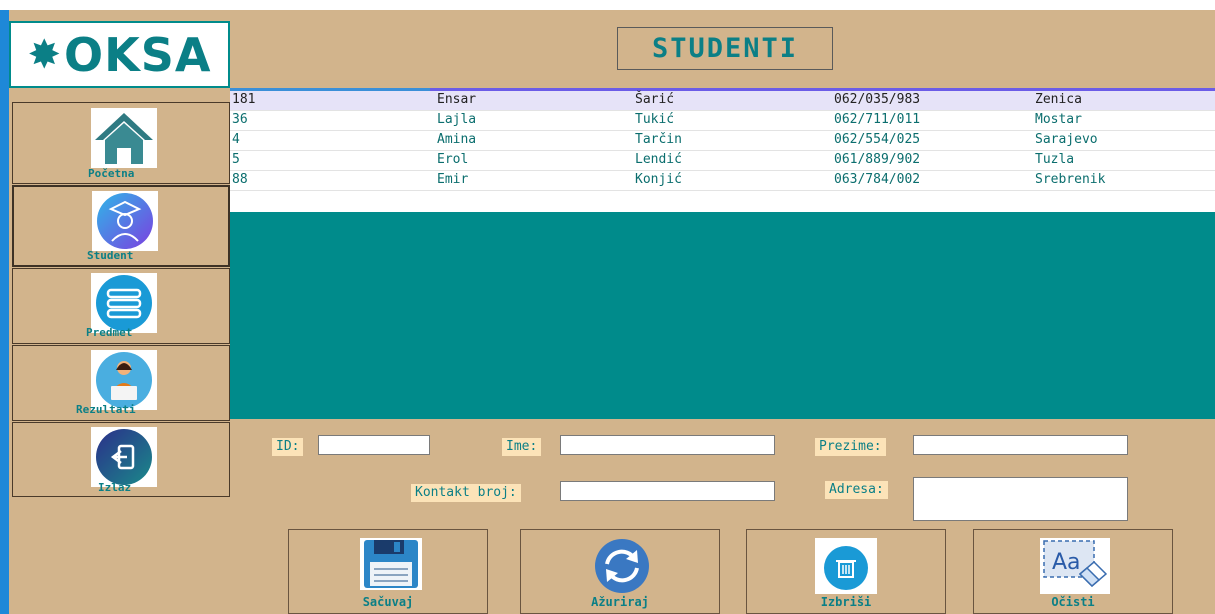 This screenshot has width=1215, height=614. Describe the element at coordinates (658, 179) in the screenshot. I see `cell-prezime: Konjić` at that location.